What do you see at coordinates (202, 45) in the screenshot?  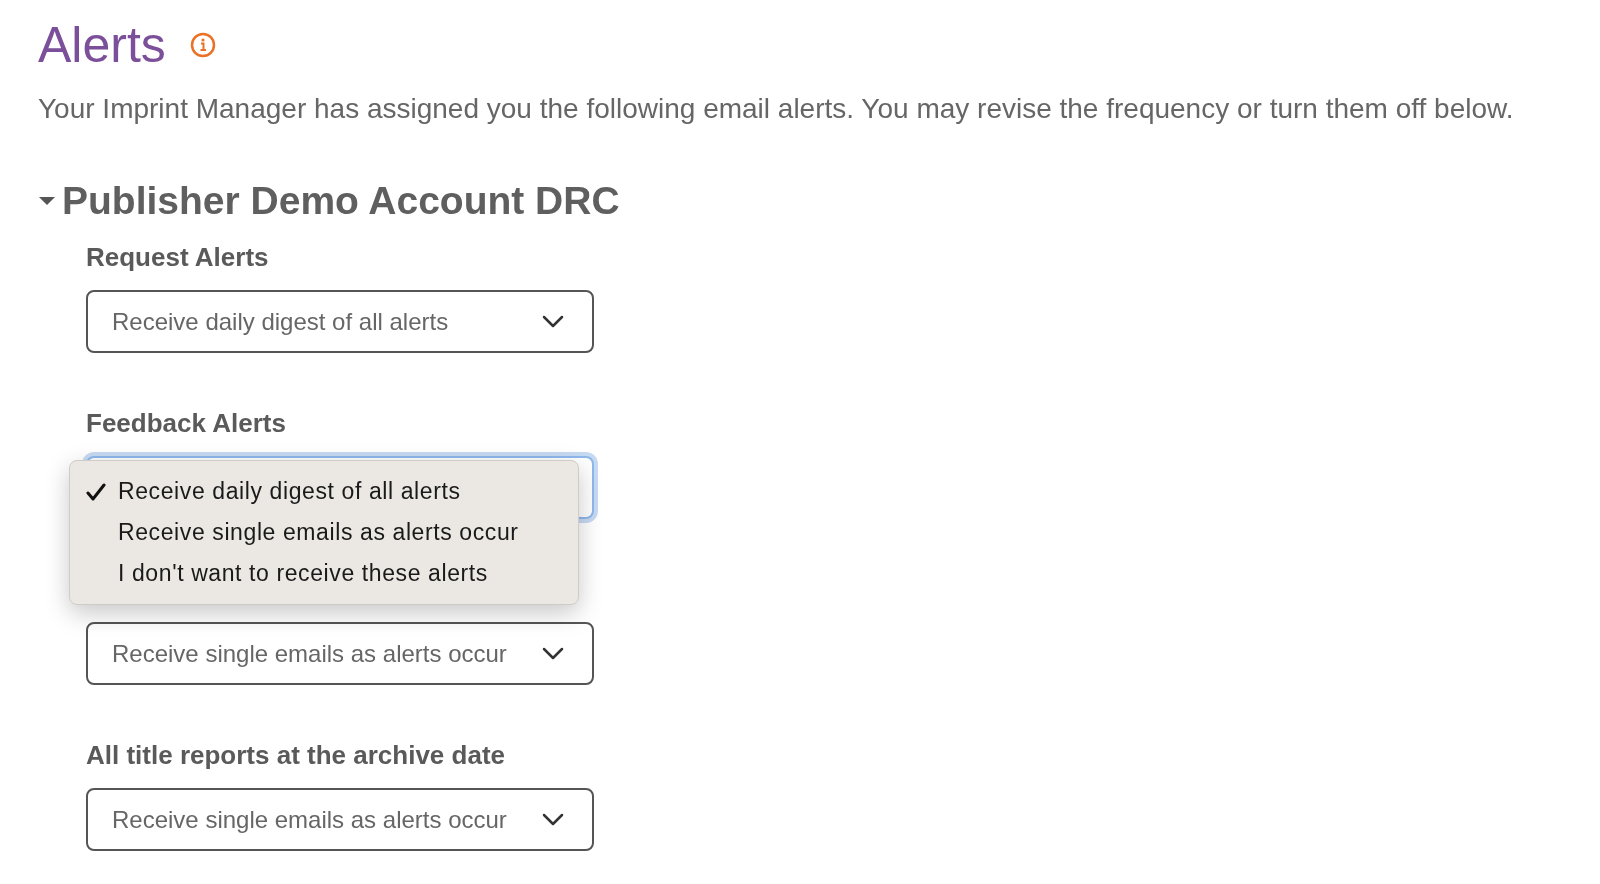 I see `info-icon` at bounding box center [202, 45].